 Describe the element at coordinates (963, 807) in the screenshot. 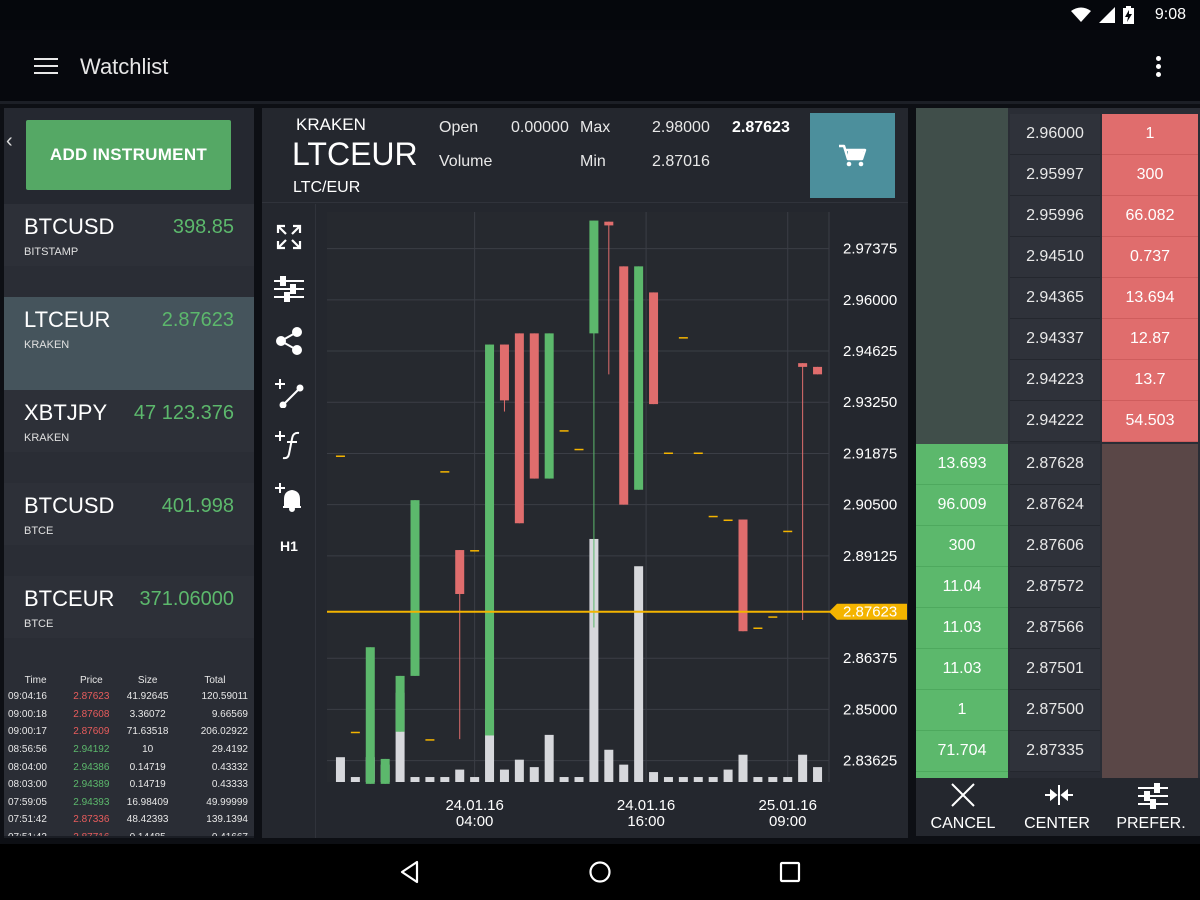

I see `cancel-button: CANCEL` at that location.